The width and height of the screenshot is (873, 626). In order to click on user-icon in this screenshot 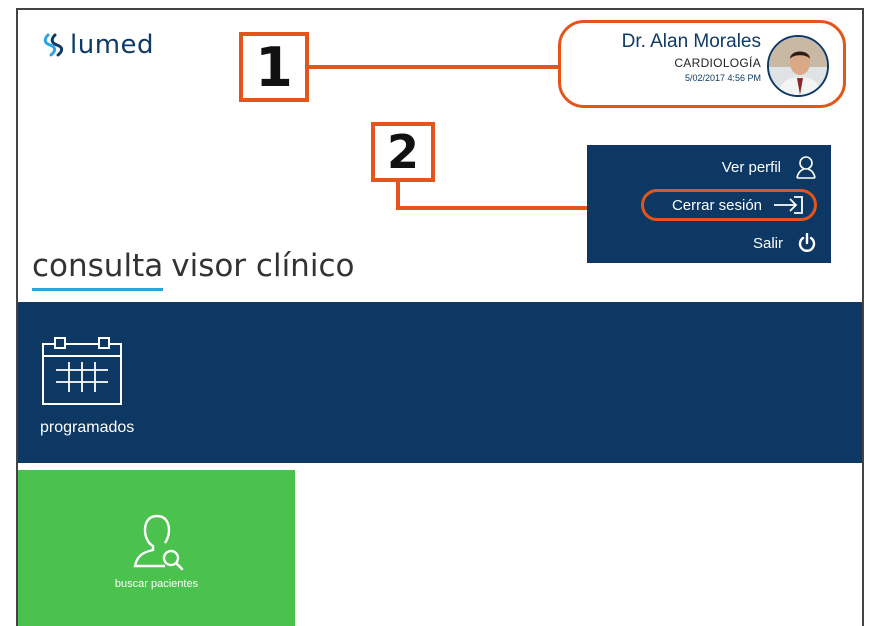, I will do `click(806, 167)`.